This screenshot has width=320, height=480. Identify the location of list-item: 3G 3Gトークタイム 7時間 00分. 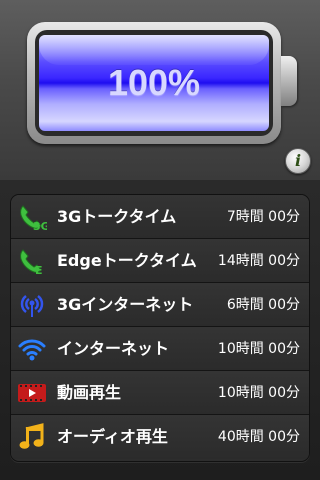
(160, 217).